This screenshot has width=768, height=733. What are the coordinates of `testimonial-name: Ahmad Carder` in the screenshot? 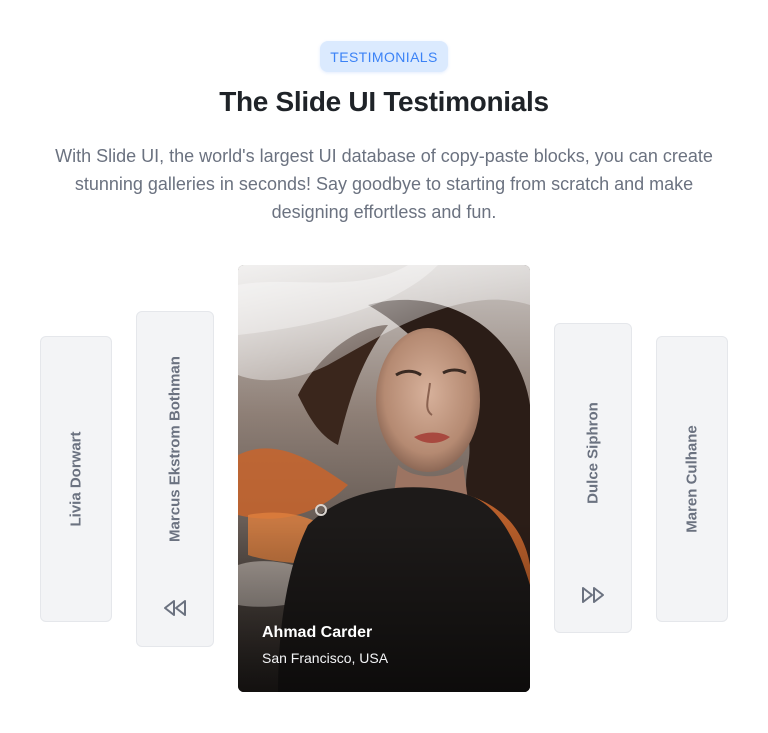 It's located at (317, 632).